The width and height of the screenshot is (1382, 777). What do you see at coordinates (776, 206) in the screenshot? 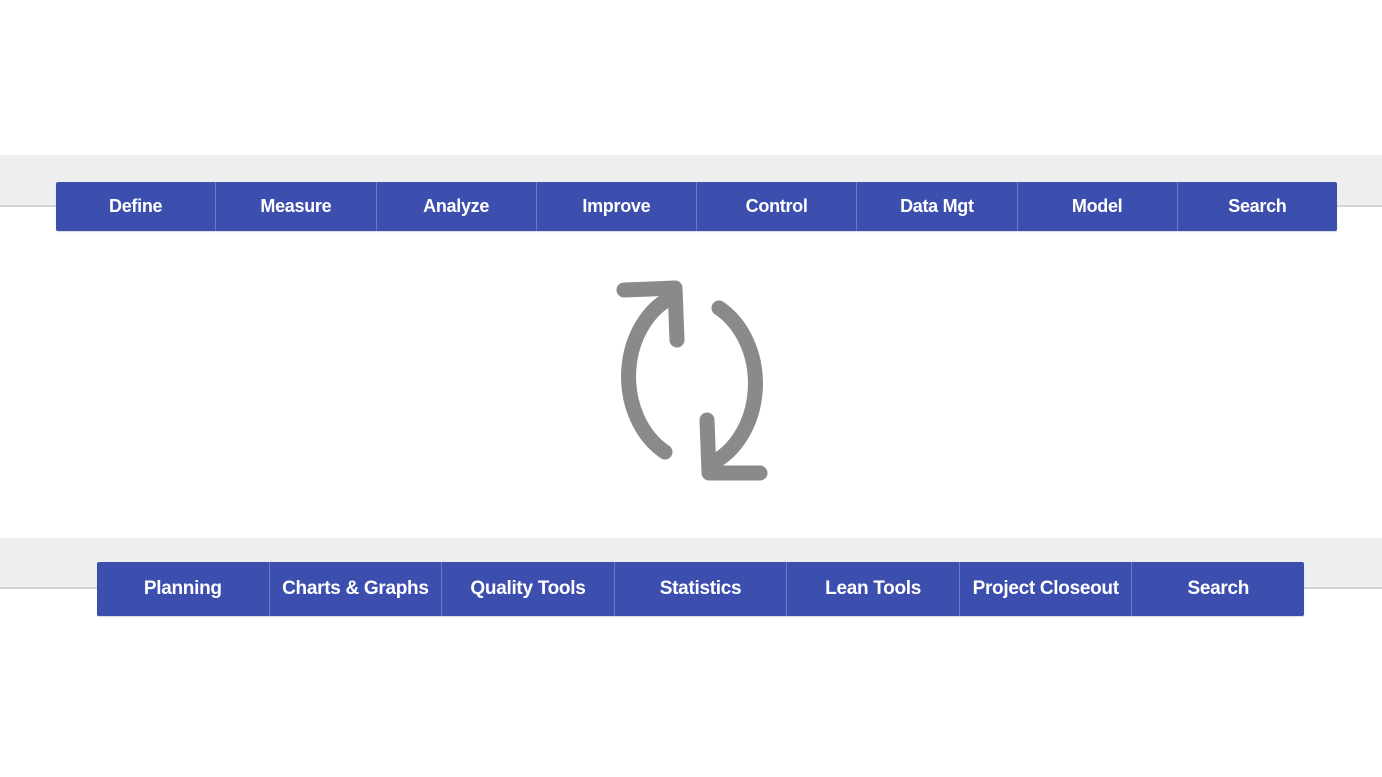
I see `tab-control: Control` at bounding box center [776, 206].